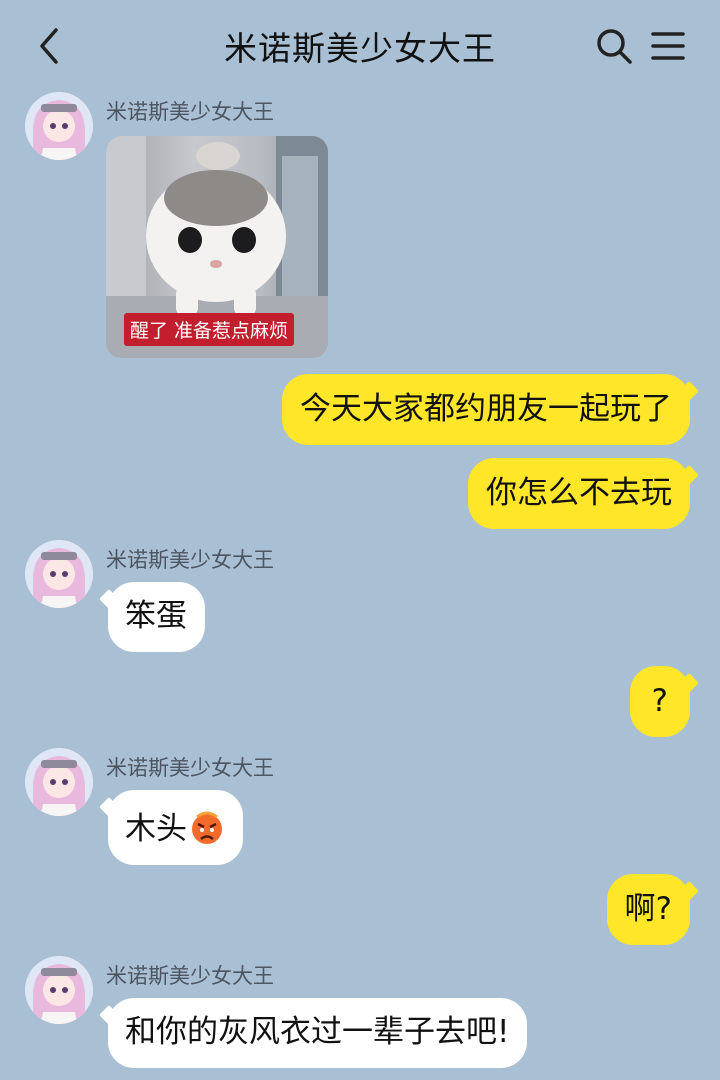 Image resolution: width=720 pixels, height=1080 pixels. What do you see at coordinates (486, 409) in the screenshot?
I see `message-outgoing: 今天大家都约朋友一起玩了` at bounding box center [486, 409].